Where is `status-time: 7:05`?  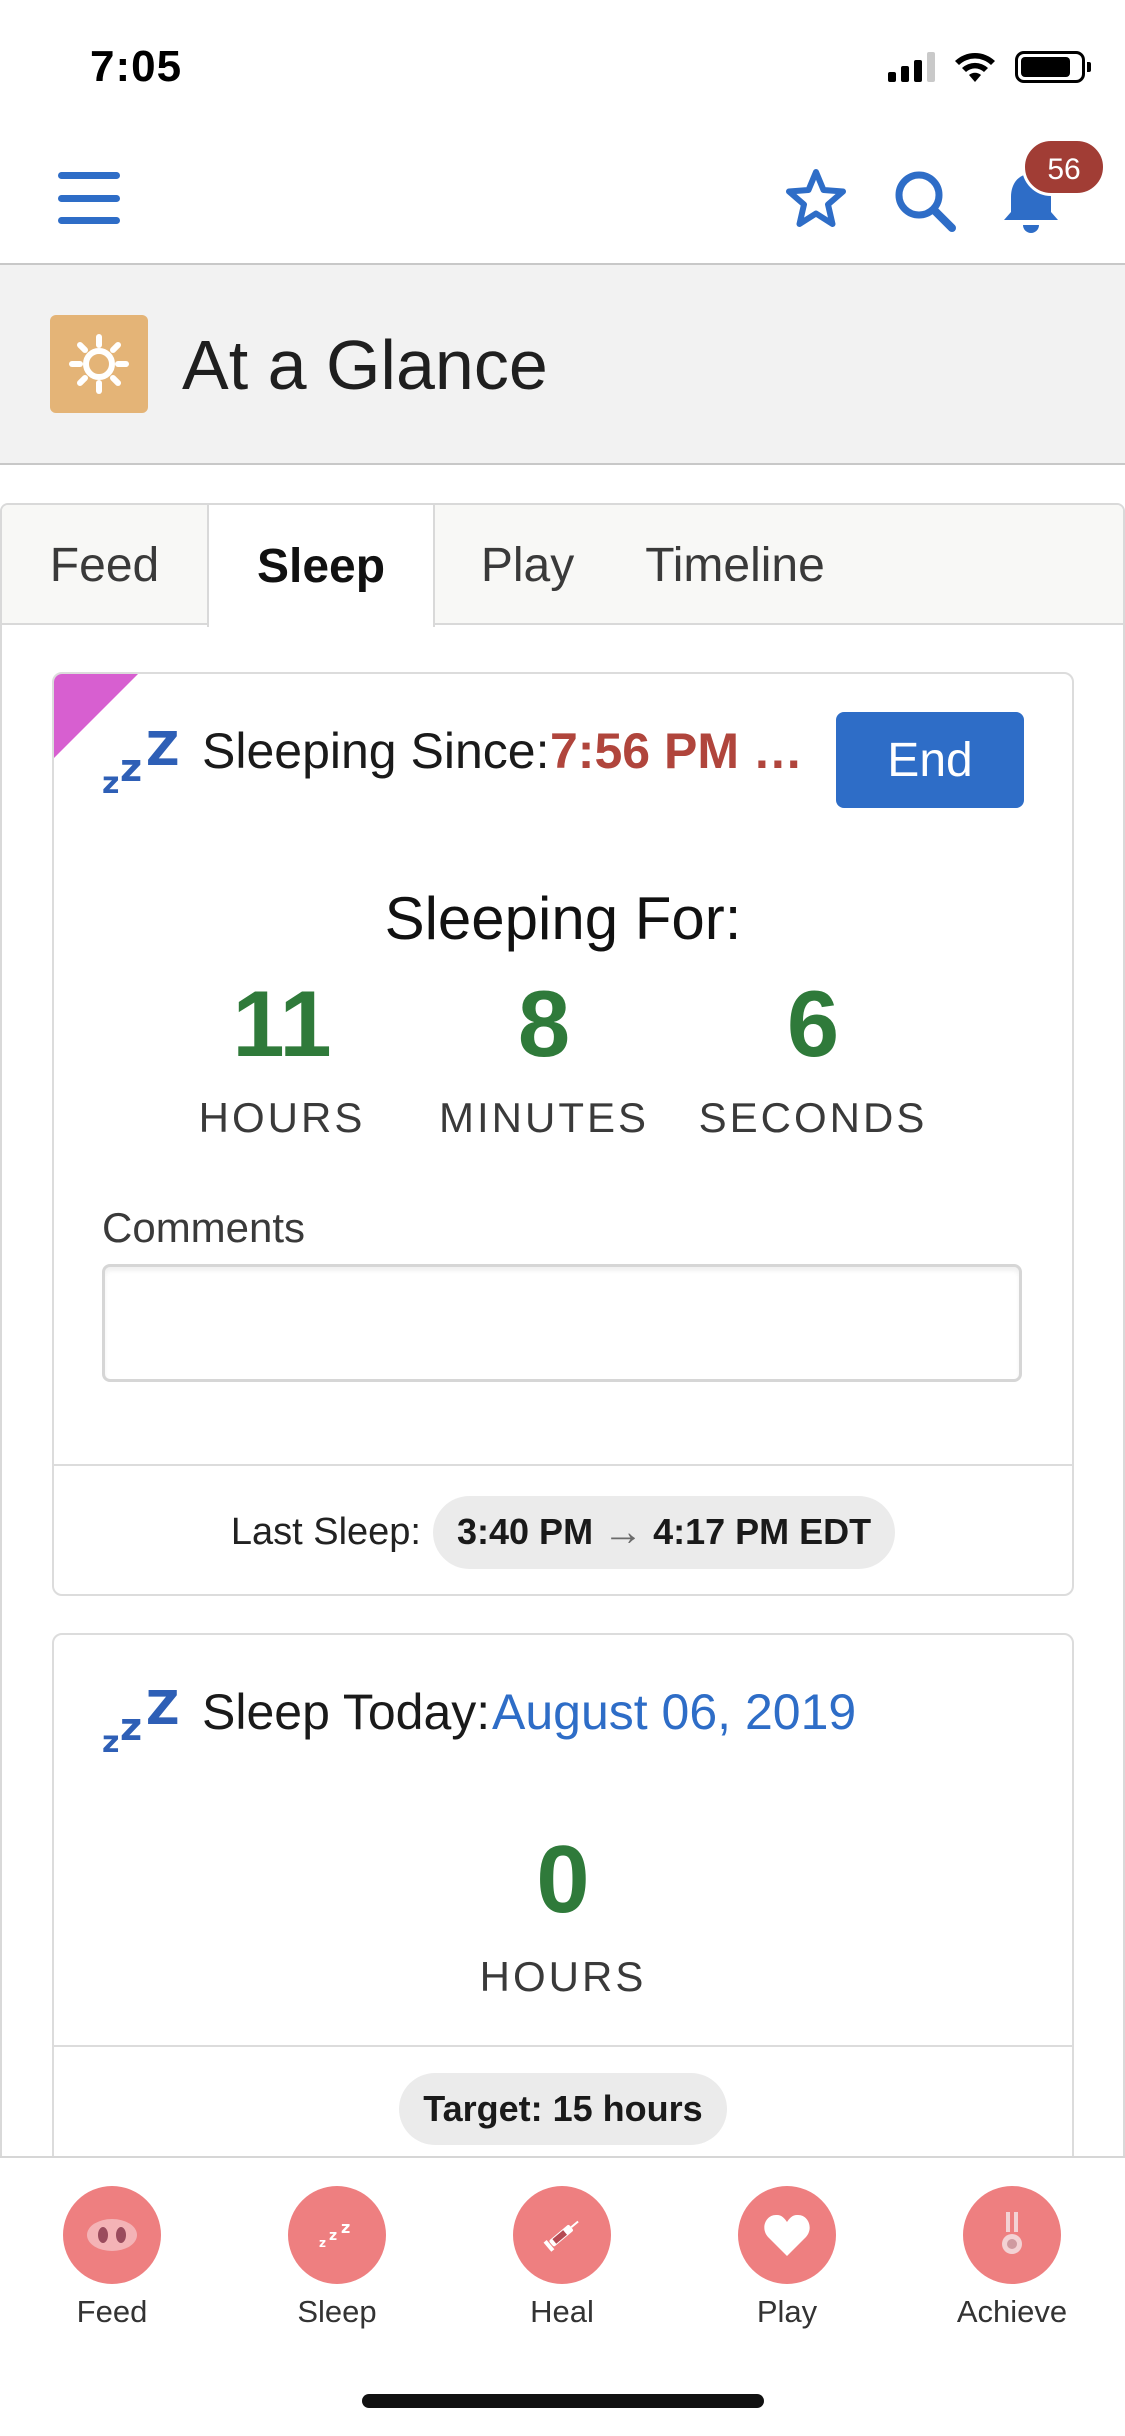 status-time: 7:05 is located at coordinates (136, 66).